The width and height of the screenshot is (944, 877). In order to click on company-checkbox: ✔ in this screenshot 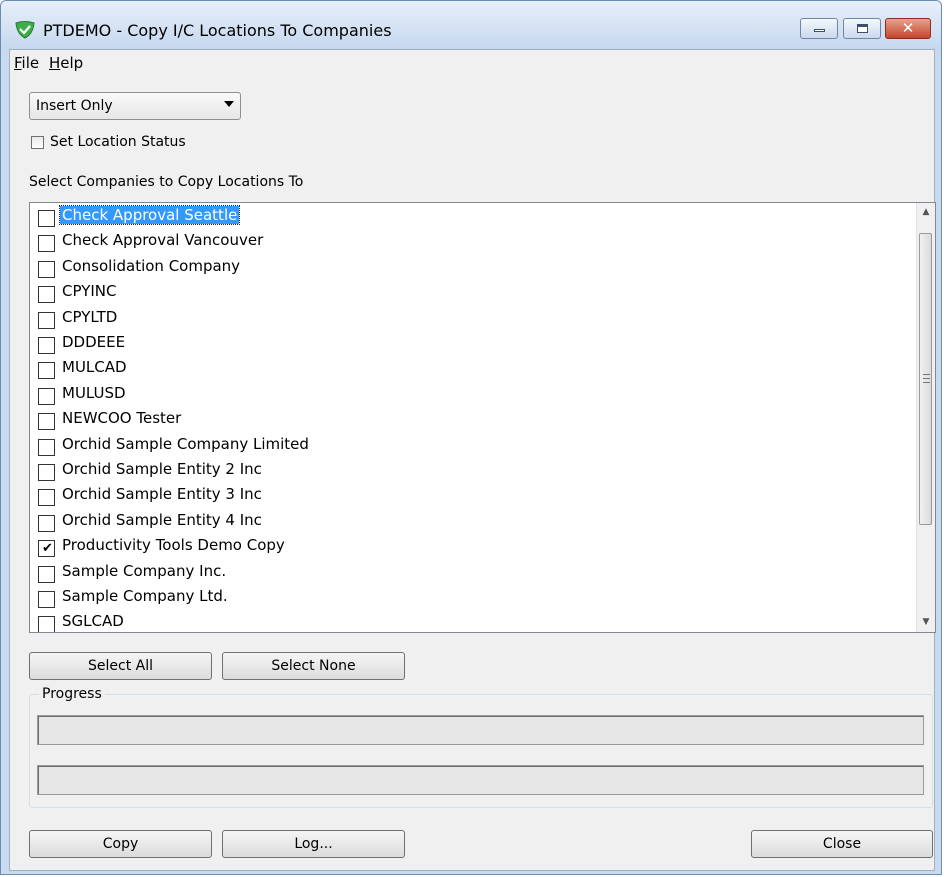, I will do `click(46, 549)`.